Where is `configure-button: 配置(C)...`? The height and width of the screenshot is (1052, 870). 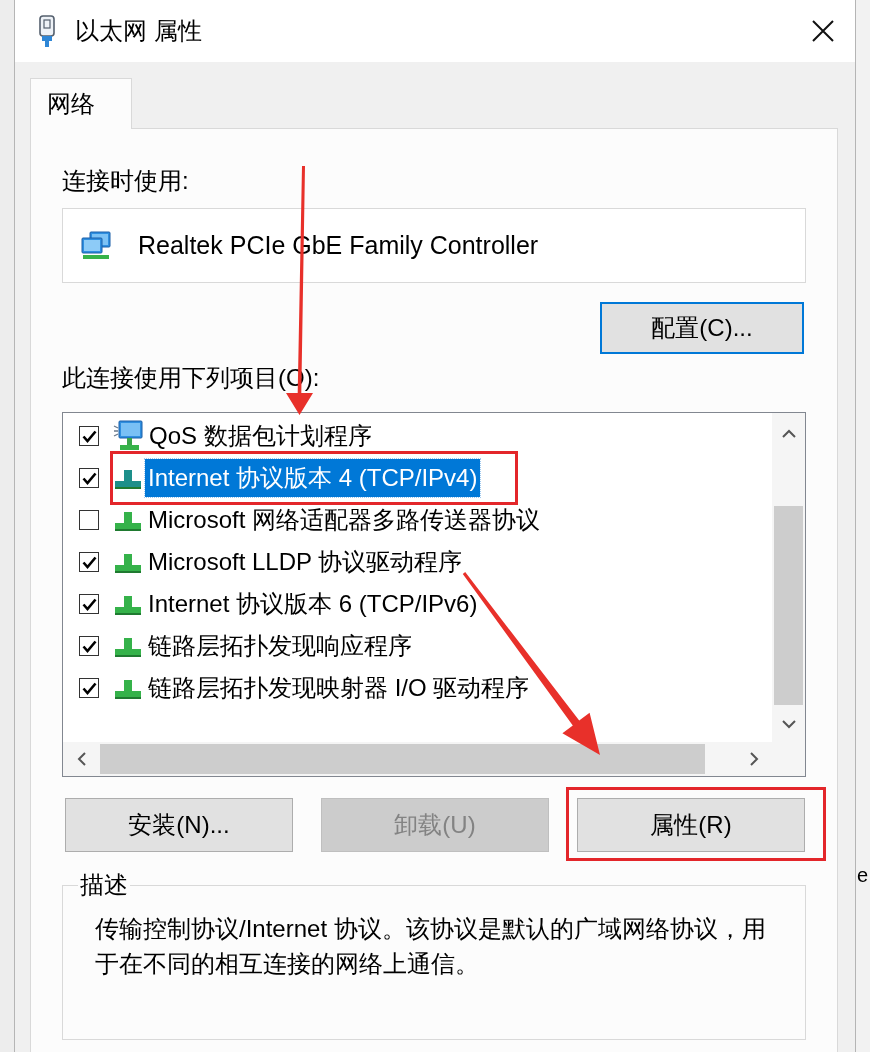 configure-button: 配置(C)... is located at coordinates (702, 328).